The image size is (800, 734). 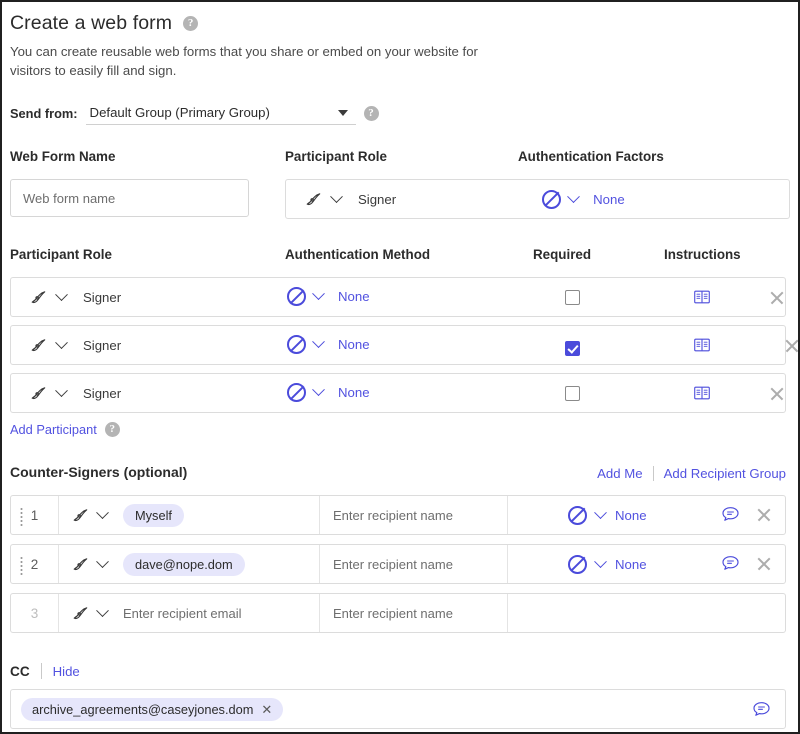 What do you see at coordinates (583, 199) in the screenshot?
I see `top-auth-selector: None` at bounding box center [583, 199].